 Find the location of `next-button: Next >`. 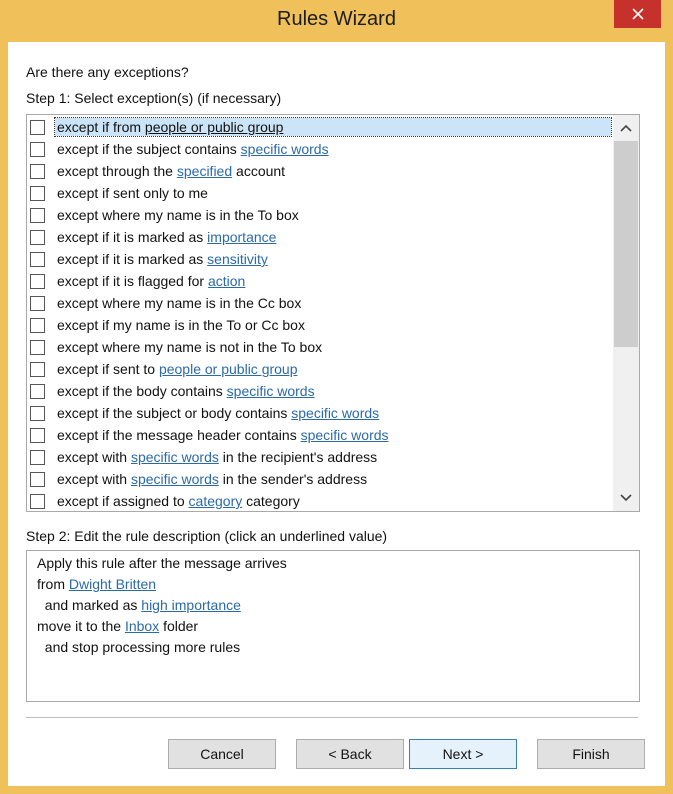

next-button: Next > is located at coordinates (463, 754).